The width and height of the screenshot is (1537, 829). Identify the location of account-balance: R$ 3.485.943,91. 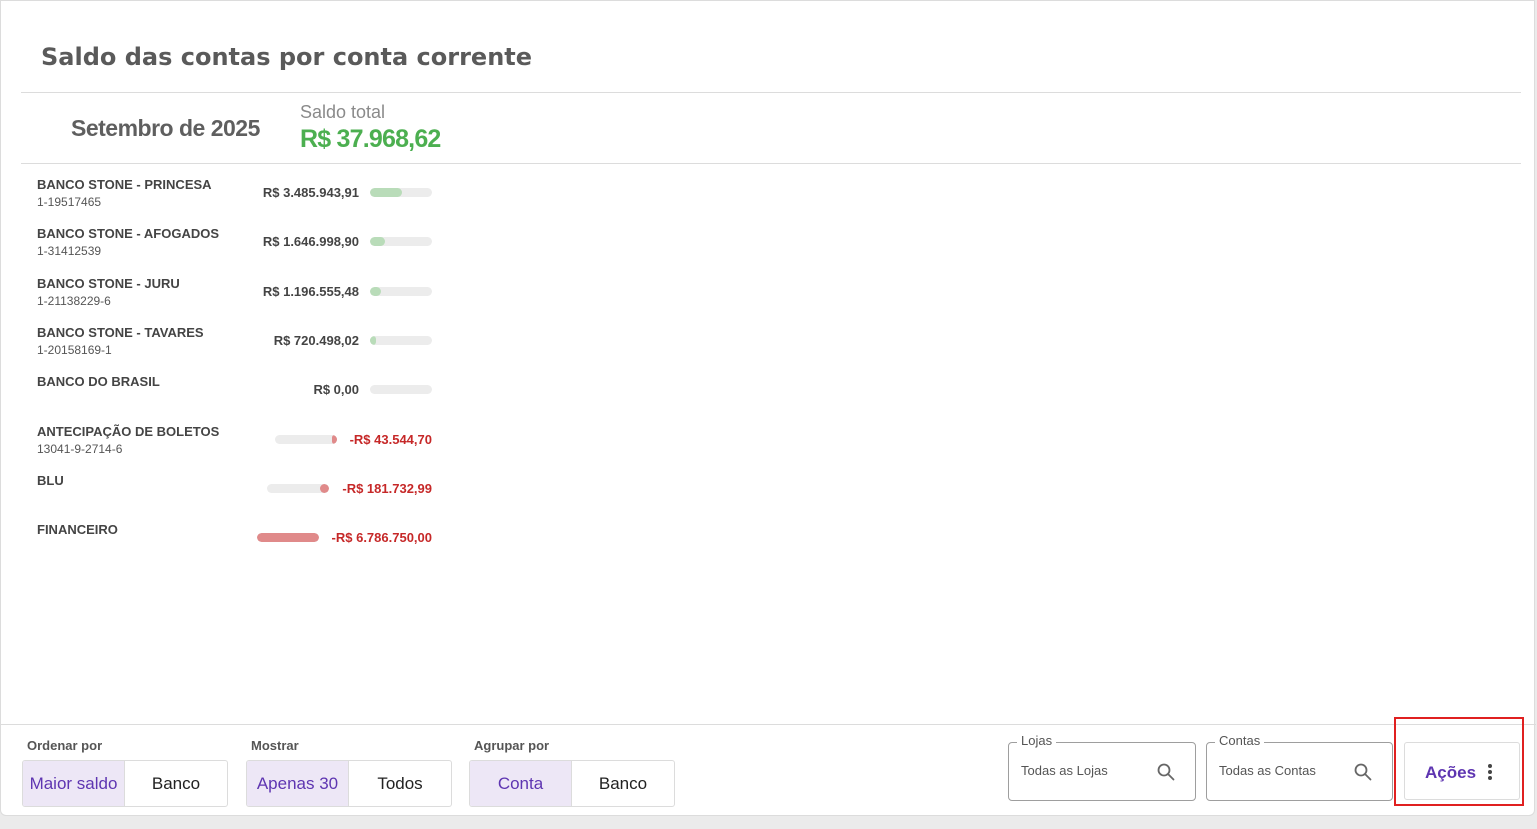
(310, 192).